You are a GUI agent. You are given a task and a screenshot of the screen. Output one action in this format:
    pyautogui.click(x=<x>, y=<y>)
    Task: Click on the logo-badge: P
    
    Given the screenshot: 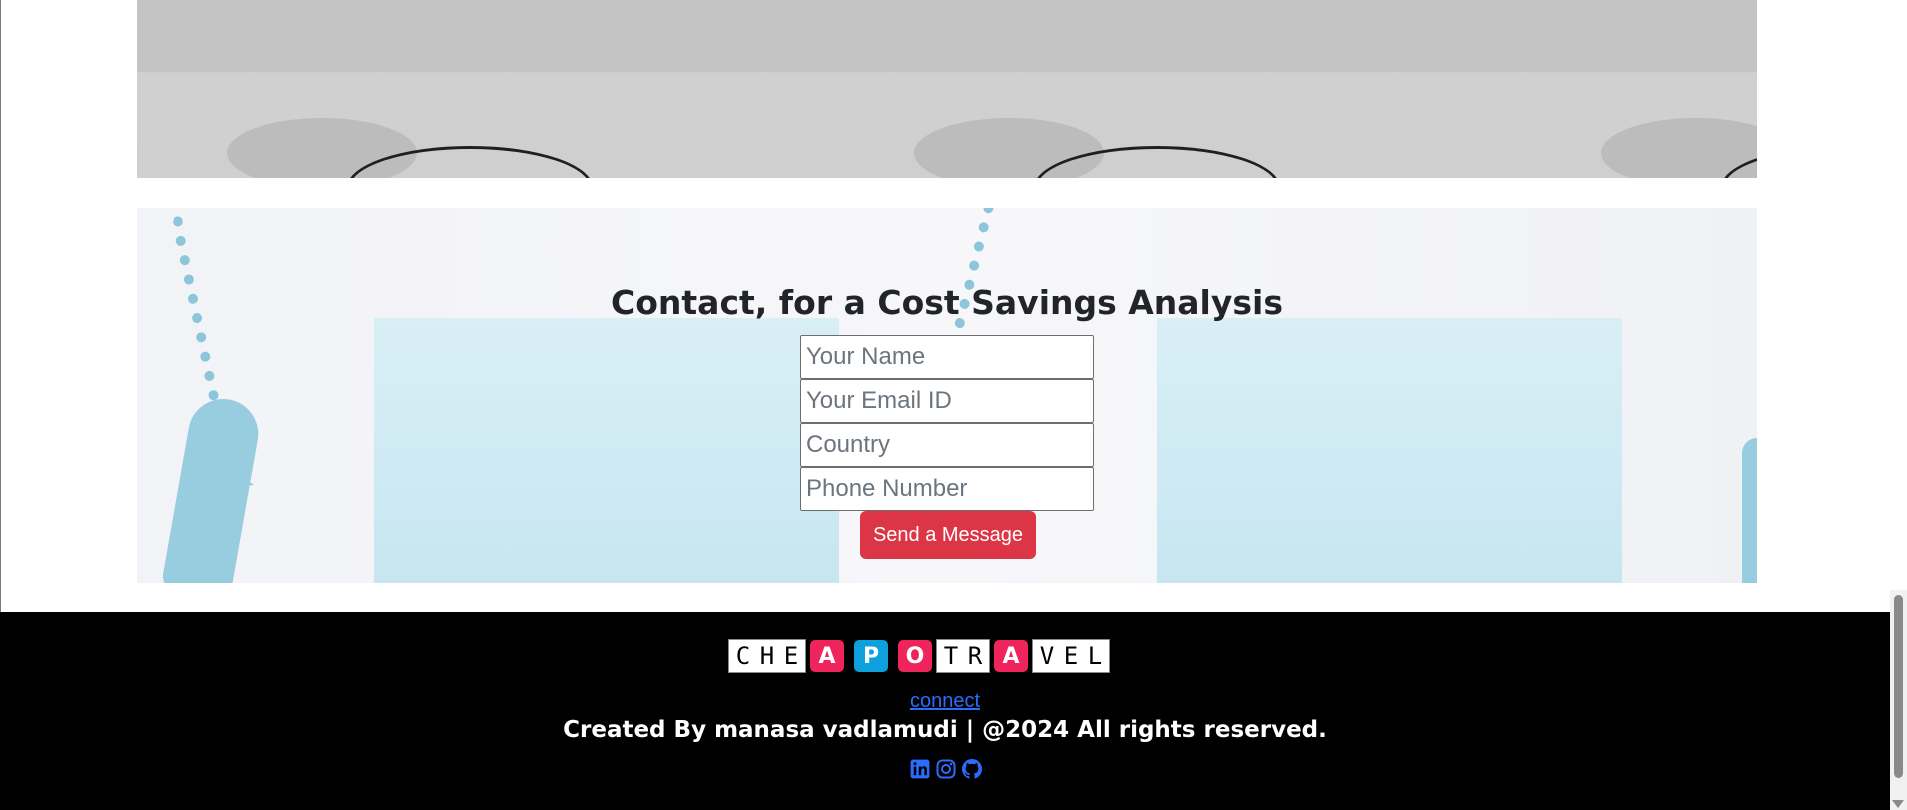 What is the action you would take?
    pyautogui.click(x=871, y=656)
    